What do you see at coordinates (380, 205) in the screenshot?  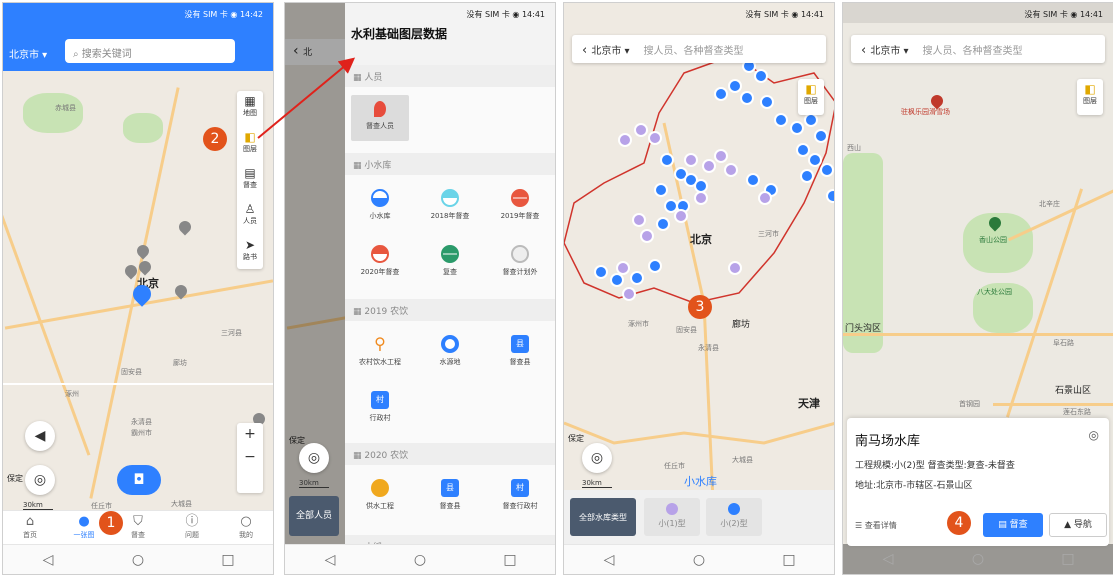 I see `layer-small-reservoir: 小水库` at bounding box center [380, 205].